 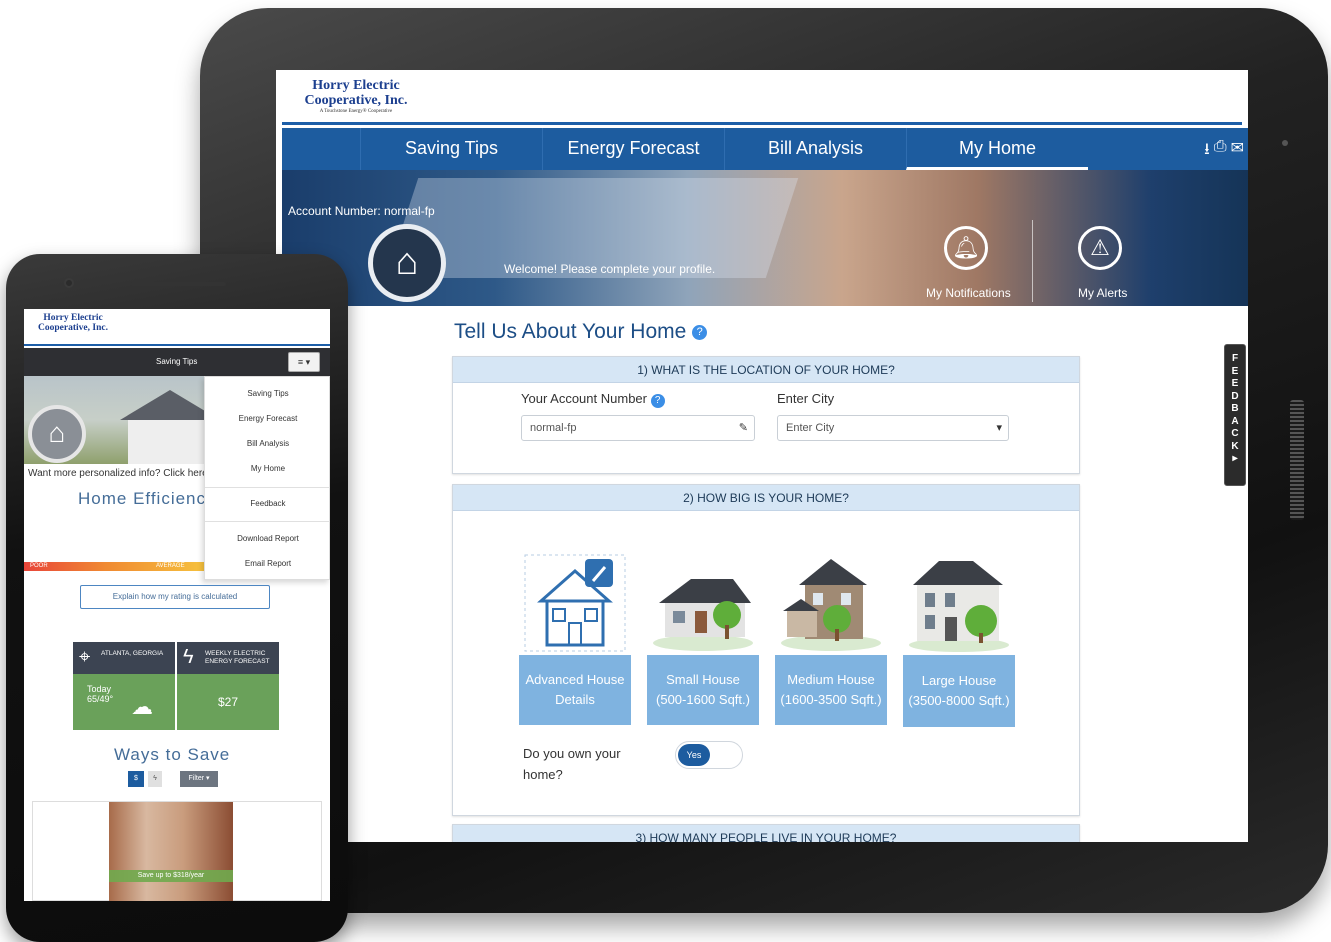 I want to click on menu-item-my-home: My Home, so click(x=267, y=468).